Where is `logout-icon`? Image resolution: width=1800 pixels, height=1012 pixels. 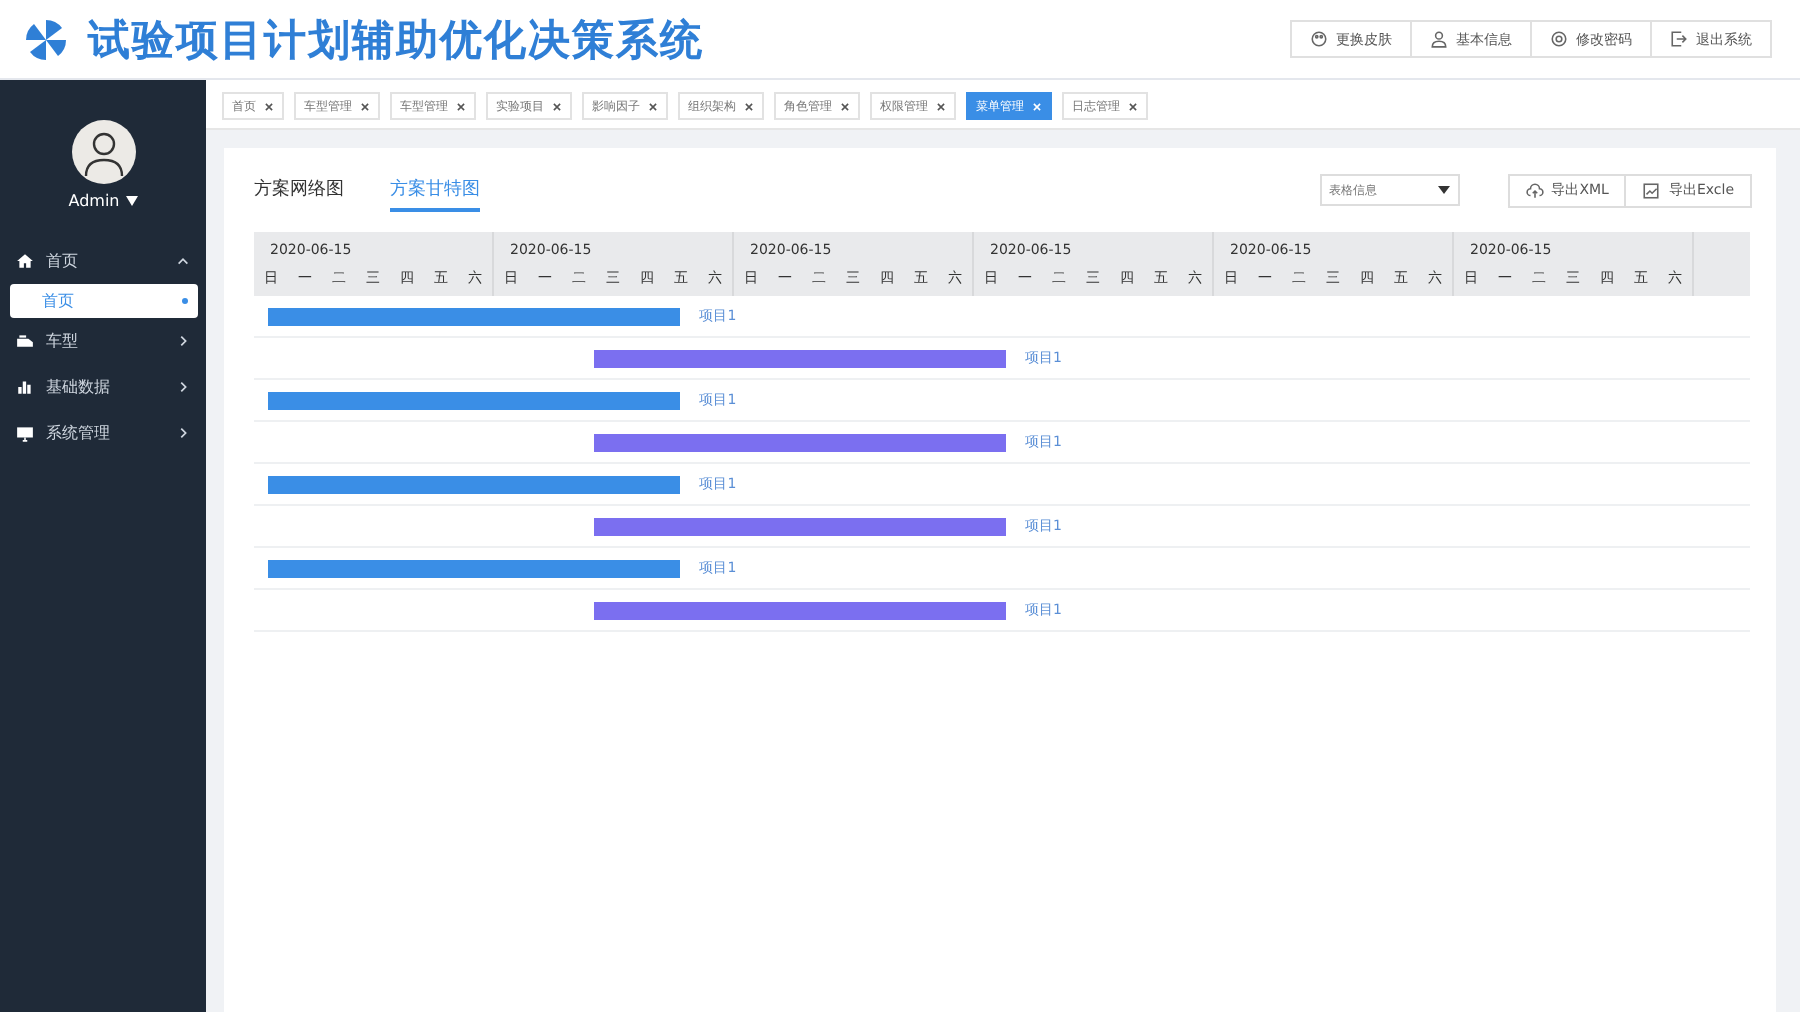 logout-icon is located at coordinates (1679, 39).